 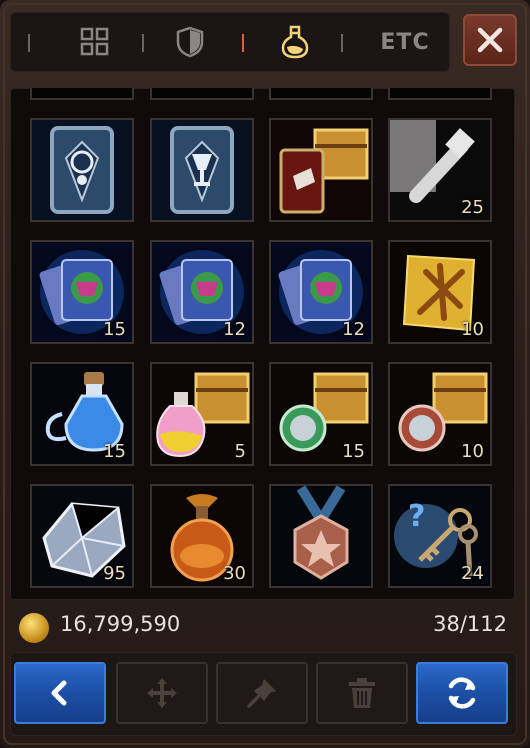 What do you see at coordinates (470, 624) in the screenshot?
I see `slot-count: 38/112` at bounding box center [470, 624].